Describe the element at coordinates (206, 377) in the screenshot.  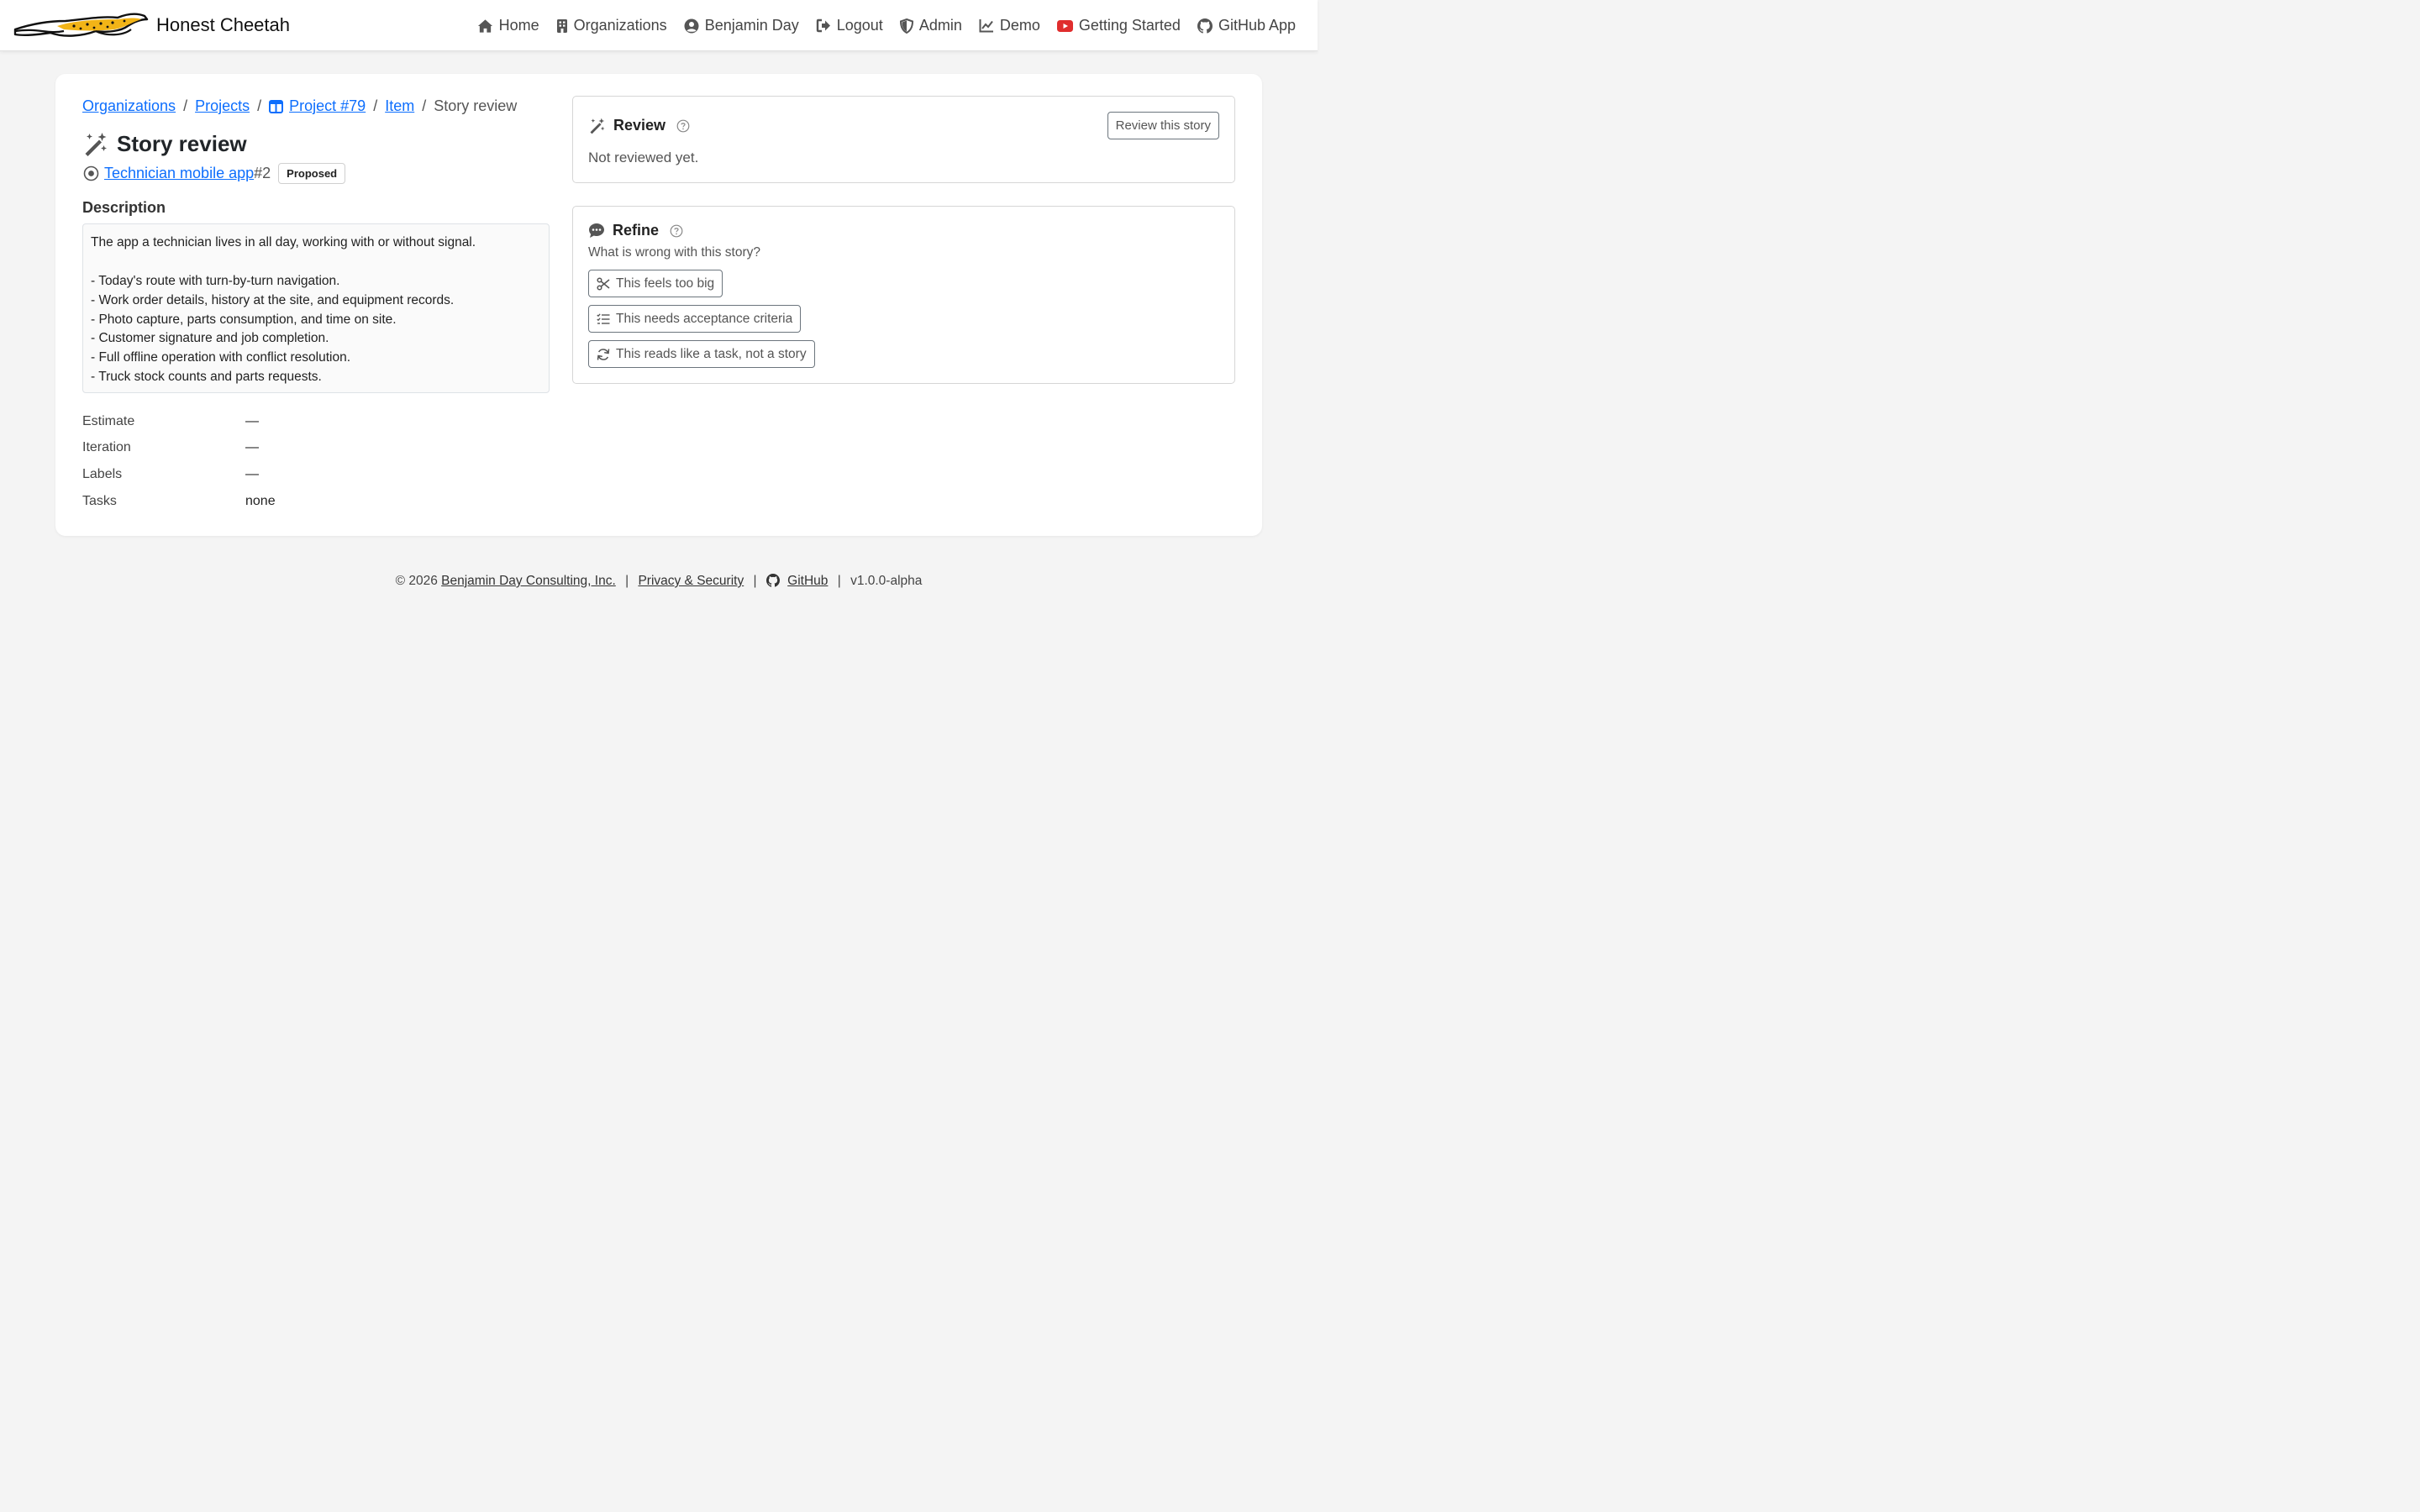
I see `description-line: - Truck stock counts and parts requests.` at that location.